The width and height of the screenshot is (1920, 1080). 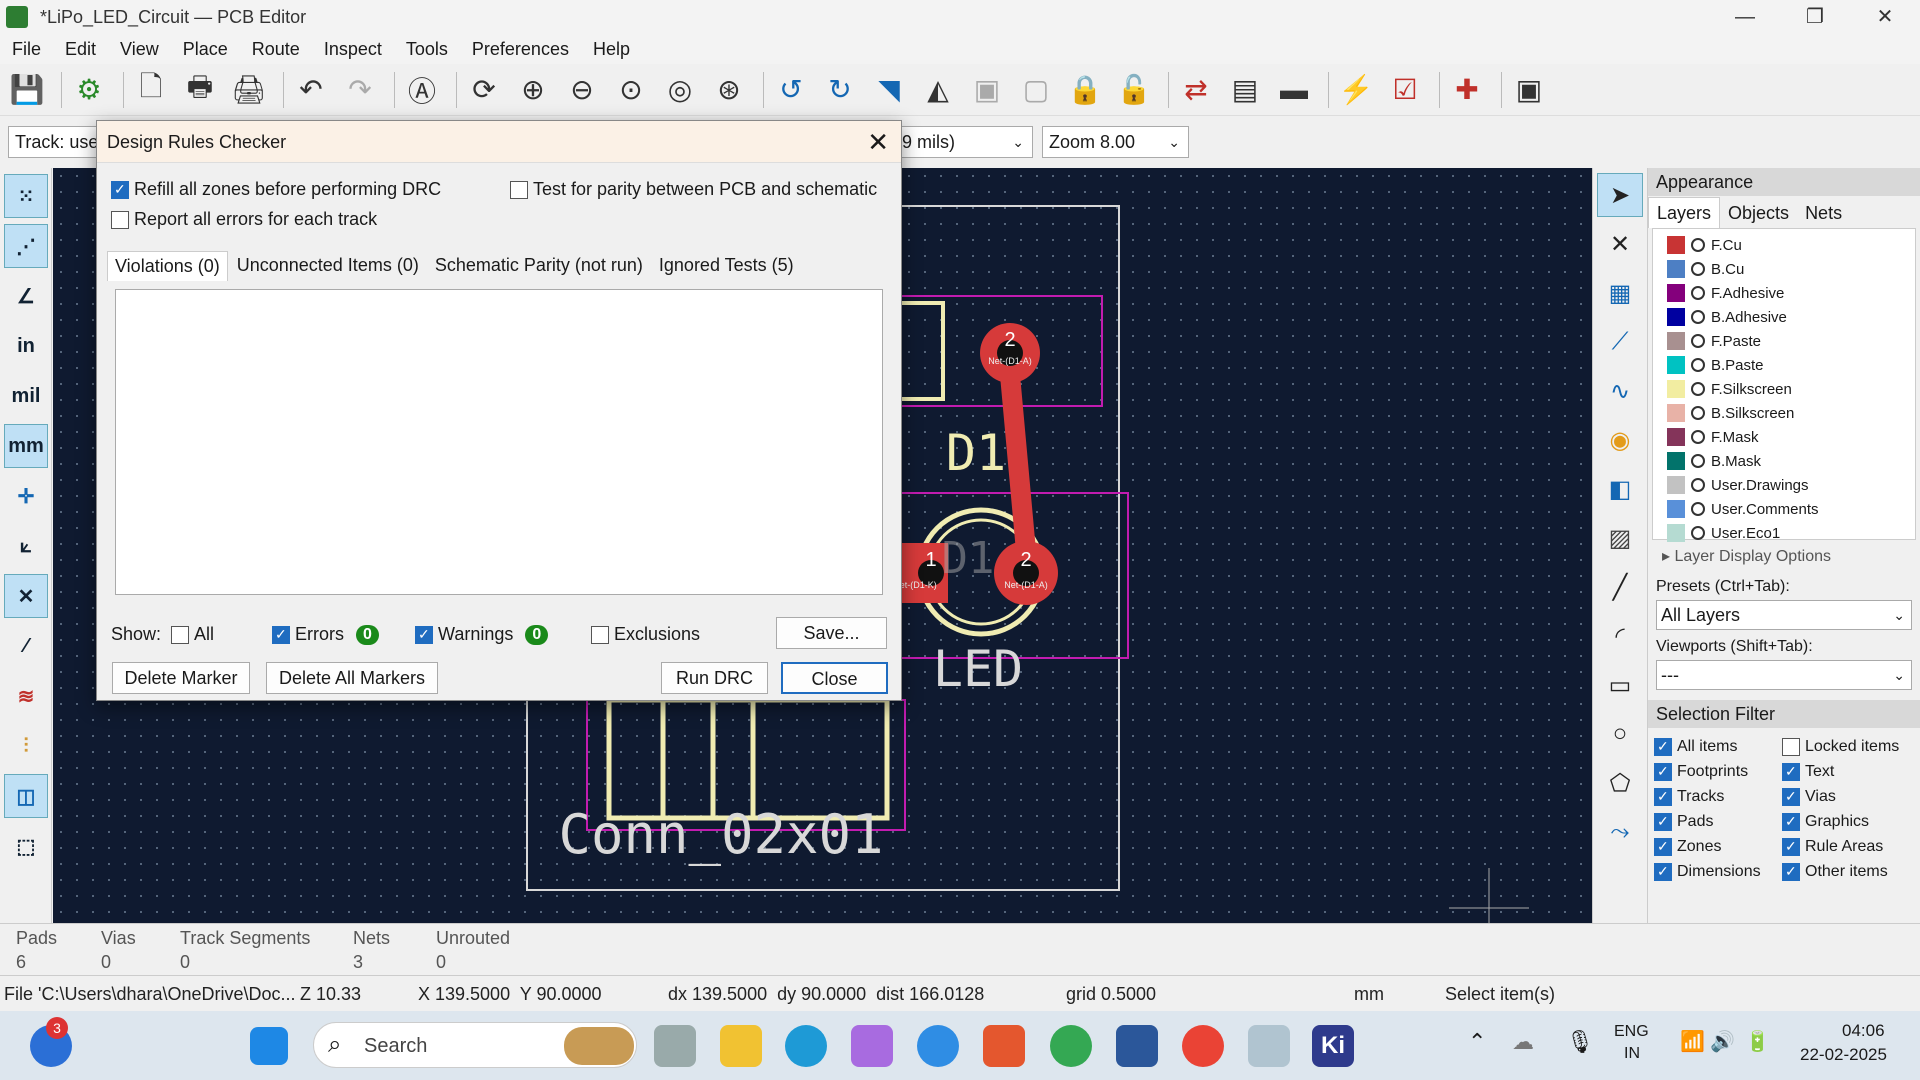 I want to click on ungroup-icon: ▢, so click(x=1036, y=90).